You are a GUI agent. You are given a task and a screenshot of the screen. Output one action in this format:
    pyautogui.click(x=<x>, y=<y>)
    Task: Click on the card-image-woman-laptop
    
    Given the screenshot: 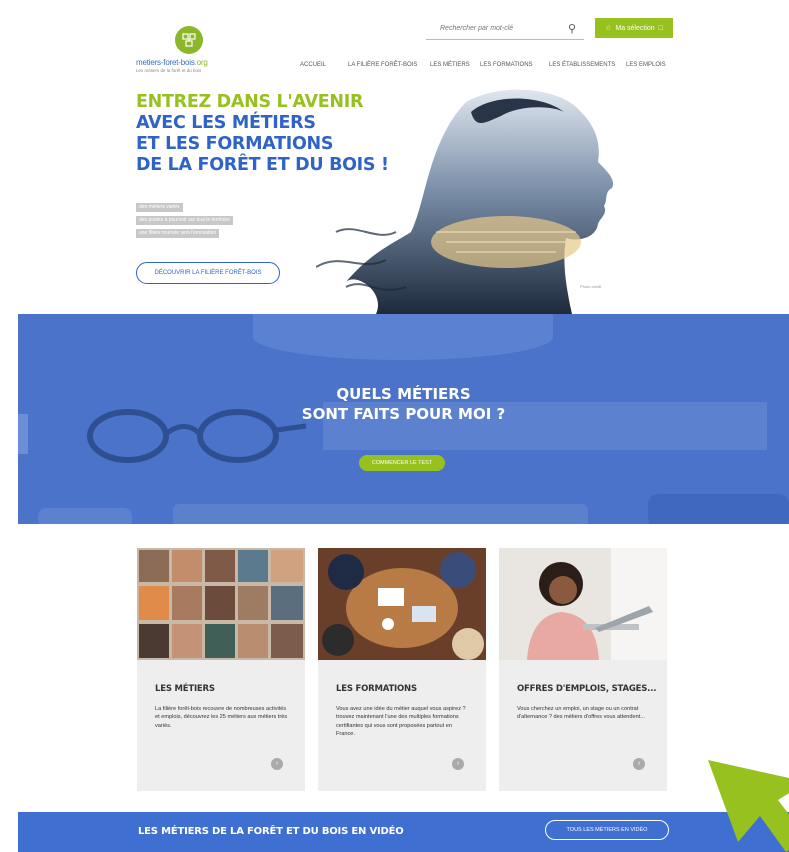 What is the action you would take?
    pyautogui.click(x=583, y=604)
    